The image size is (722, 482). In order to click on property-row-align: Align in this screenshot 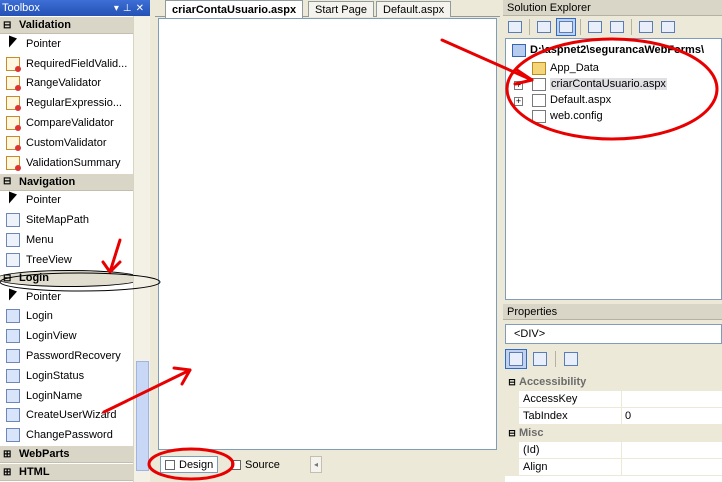, I will do `click(613, 467)`.